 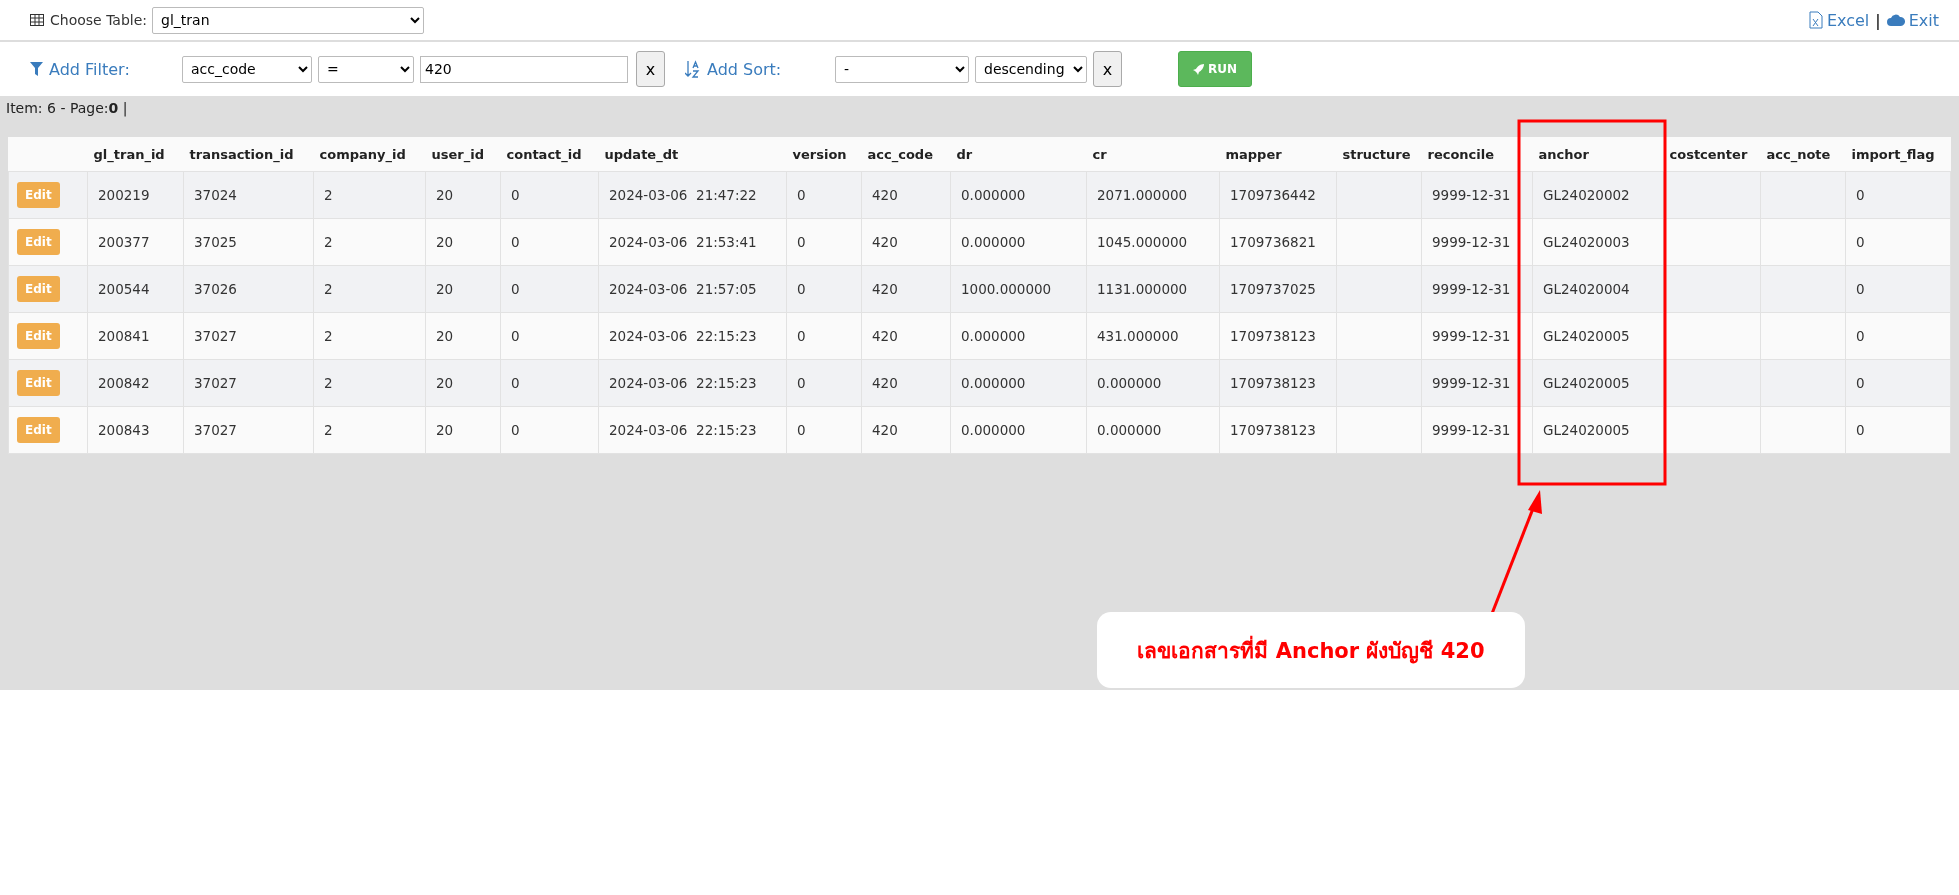 I want to click on table-cell: 1709736821, so click(x=1278, y=242).